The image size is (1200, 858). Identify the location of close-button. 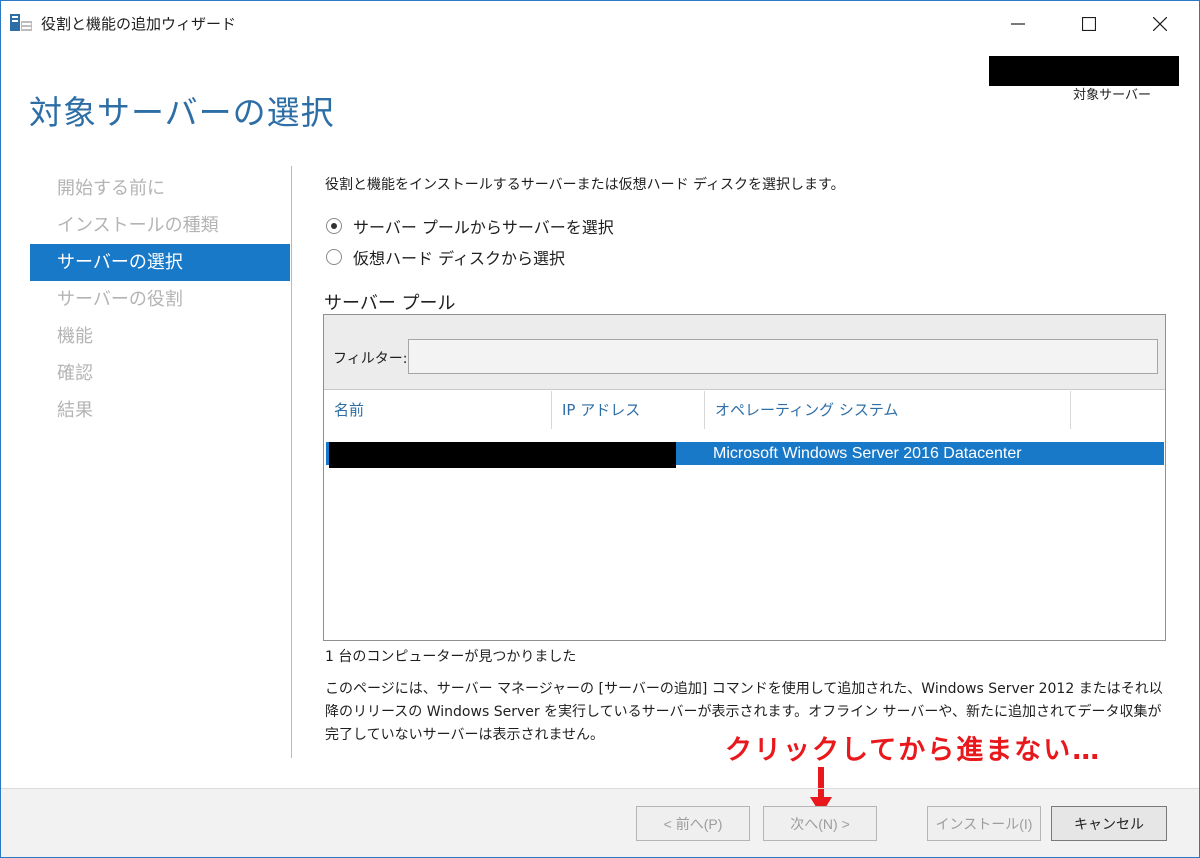
(1160, 23).